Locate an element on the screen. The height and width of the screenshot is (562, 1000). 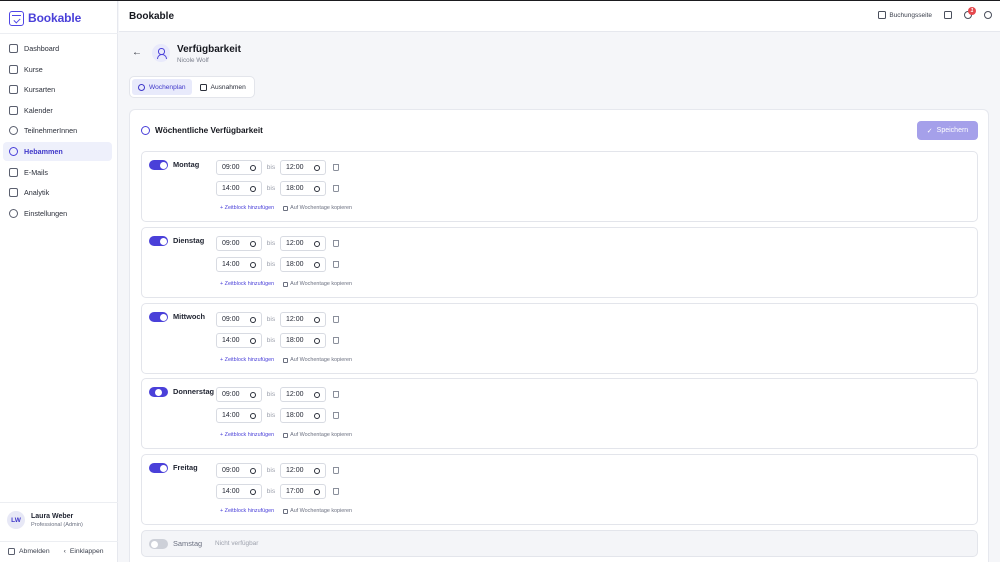
save-button: ✓ Speichern is located at coordinates (947, 130).